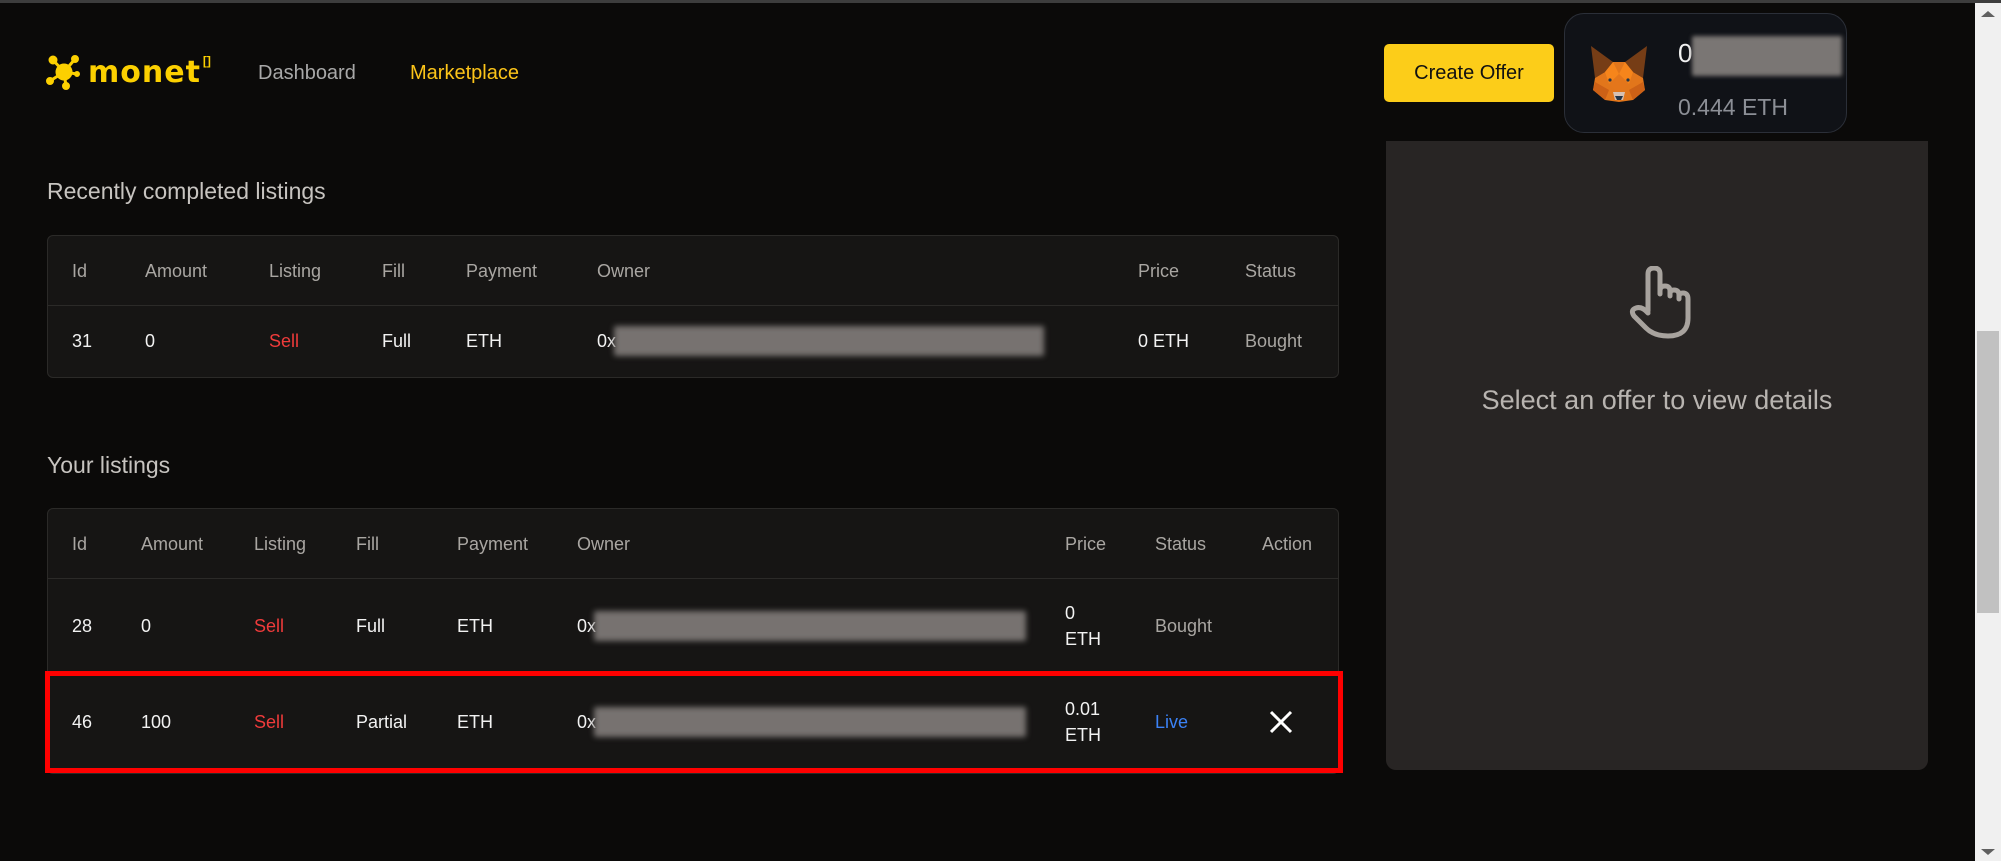 Image resolution: width=2001 pixels, height=861 pixels. I want to click on table-row: 31 0 Sell Full ETH 0x 0 ETH Bought, so click(693, 342).